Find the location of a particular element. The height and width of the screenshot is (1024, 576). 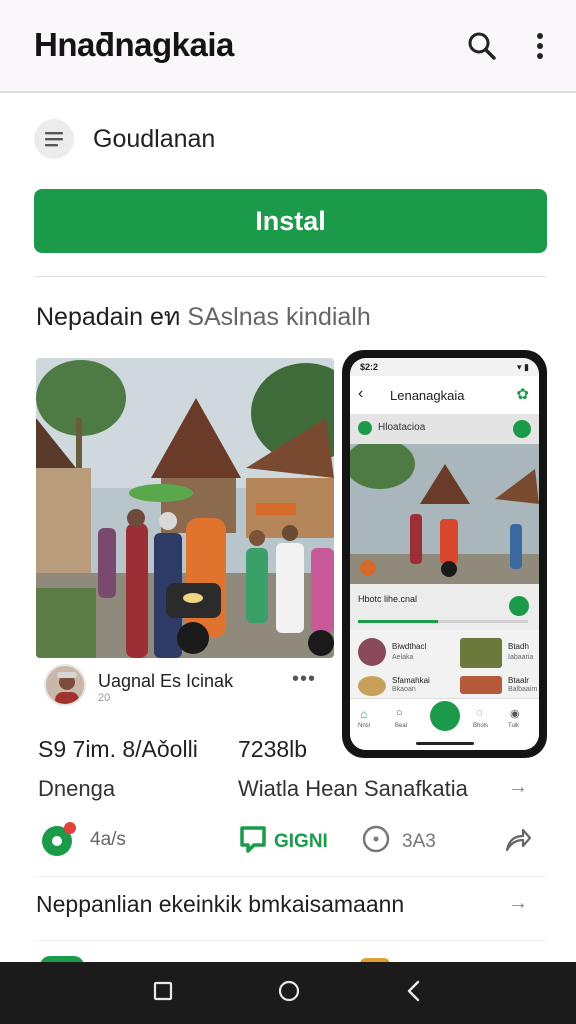

phone-right-item-2: Btaalr is located at coordinates (518, 680).